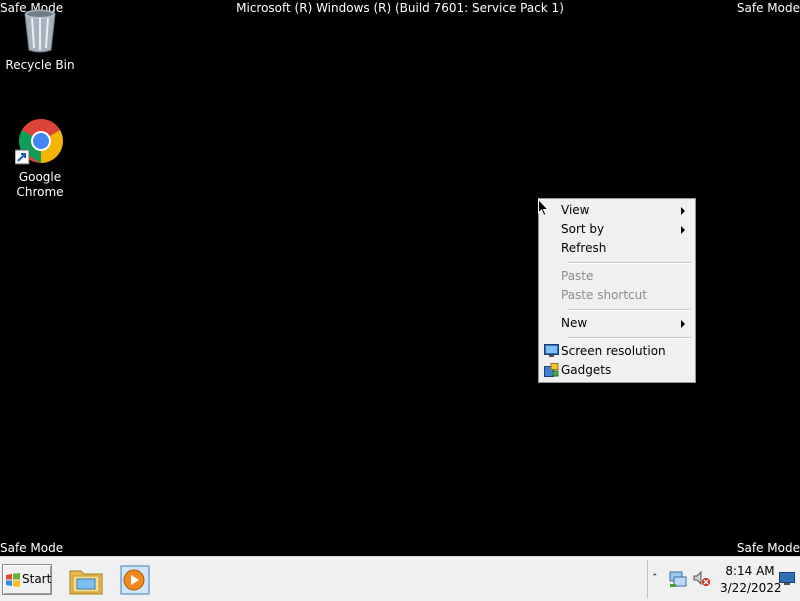 Image resolution: width=800 pixels, height=601 pixels. I want to click on desktop-icon-label: Recycle Bin, so click(40, 65).